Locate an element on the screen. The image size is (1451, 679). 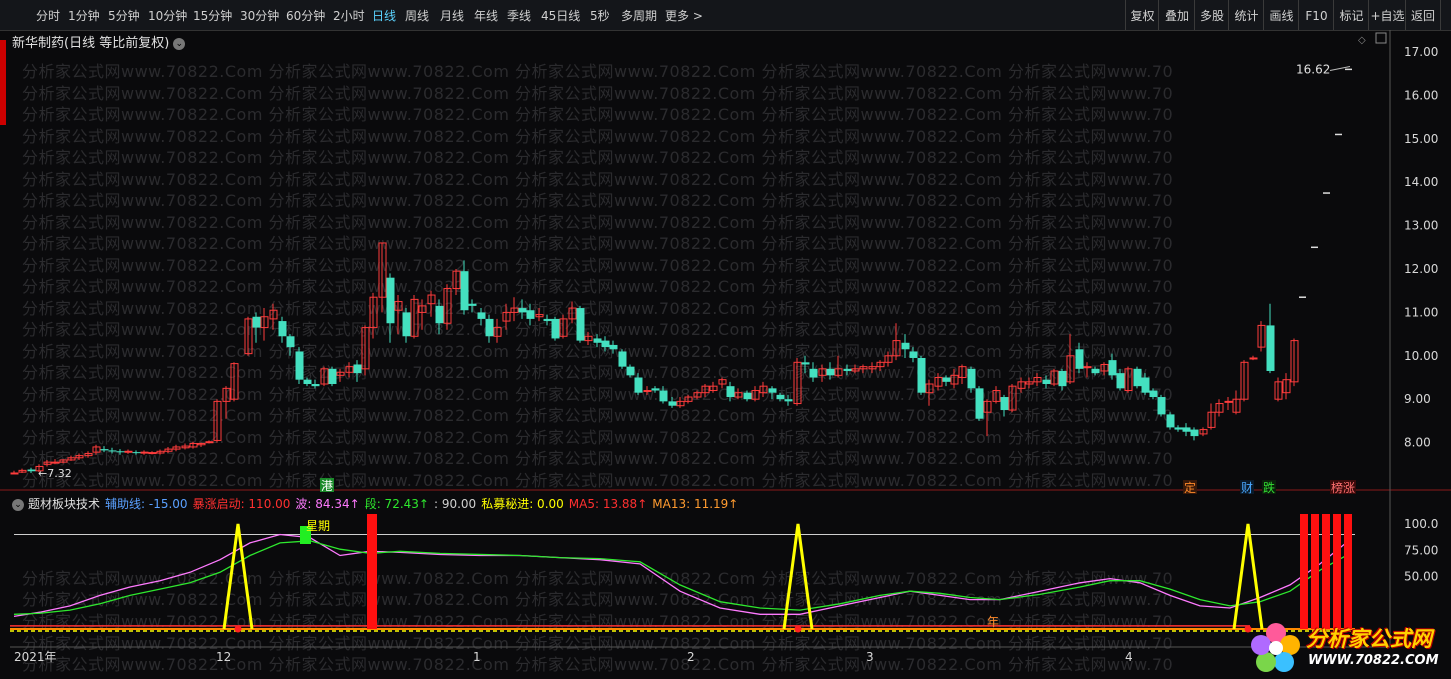
ind-tick: 75.00 is located at coordinates (1421, 550).